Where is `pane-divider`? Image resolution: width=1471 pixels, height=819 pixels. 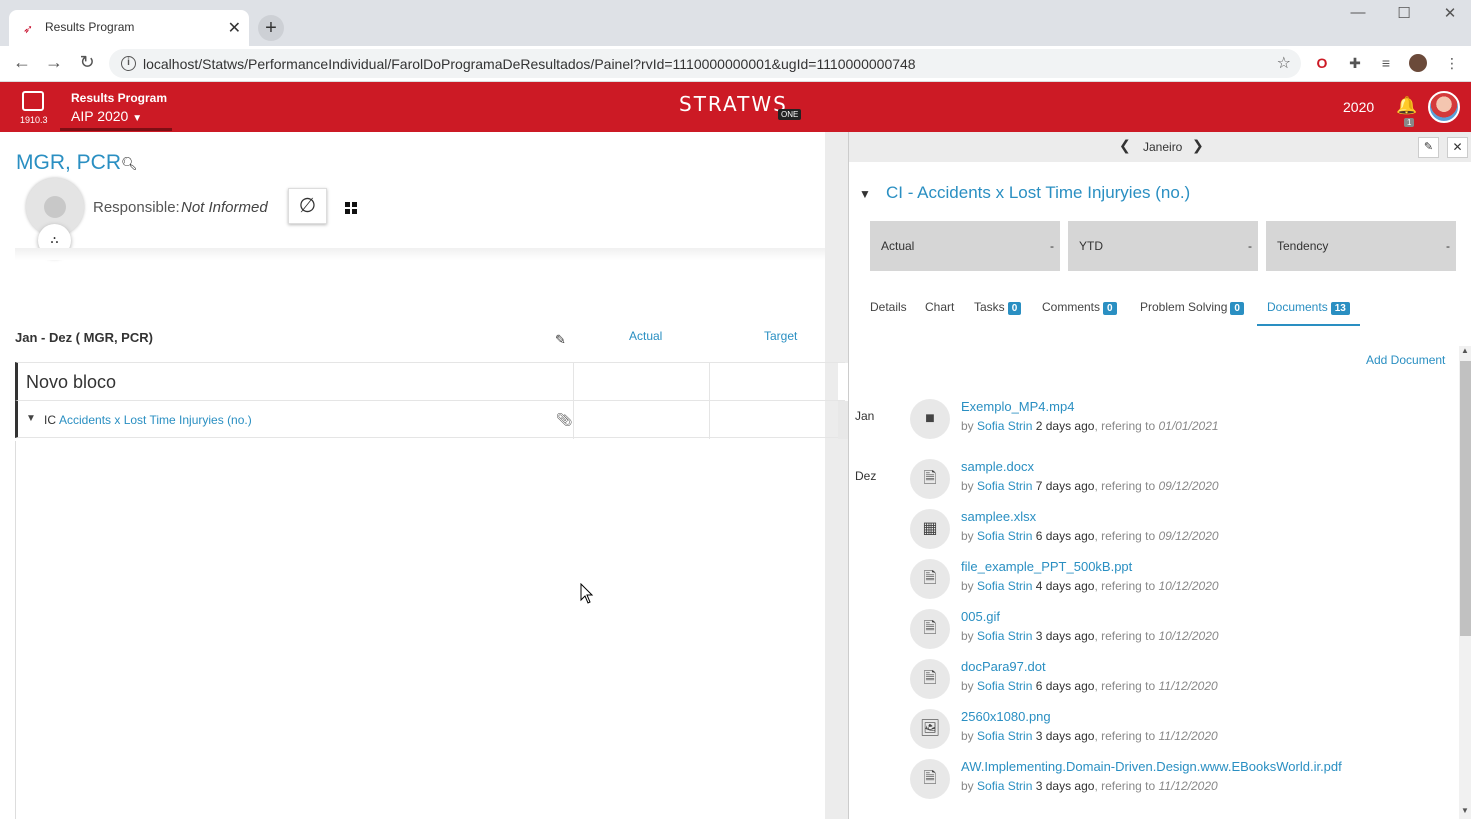
pane-divider is located at coordinates (836, 475).